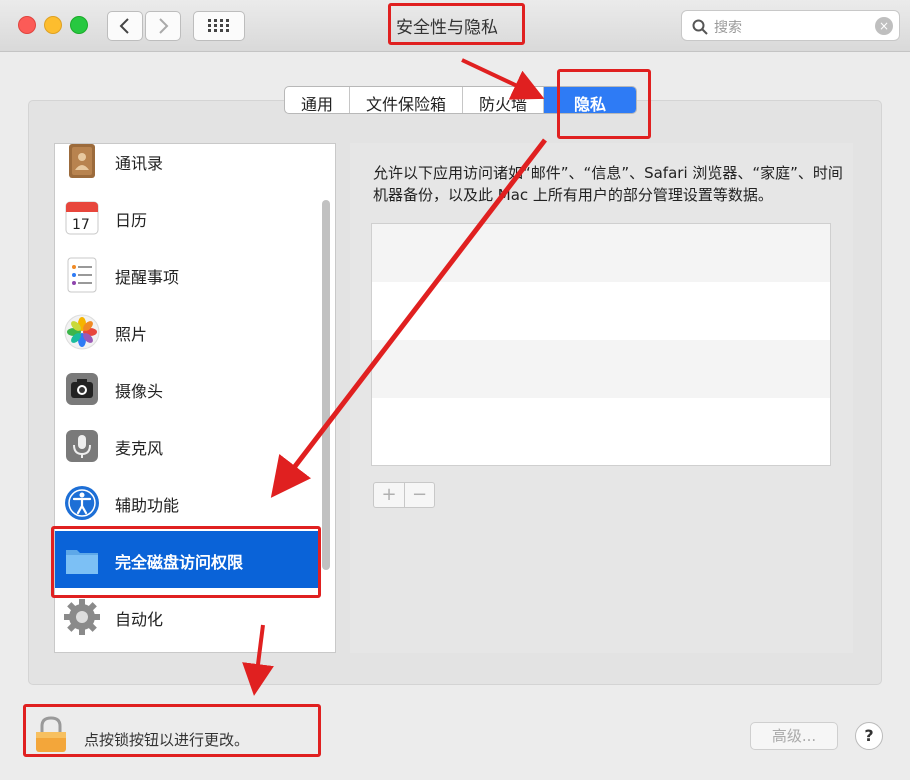 This screenshot has width=910, height=780. I want to click on annotation-box-title, so click(456, 24).